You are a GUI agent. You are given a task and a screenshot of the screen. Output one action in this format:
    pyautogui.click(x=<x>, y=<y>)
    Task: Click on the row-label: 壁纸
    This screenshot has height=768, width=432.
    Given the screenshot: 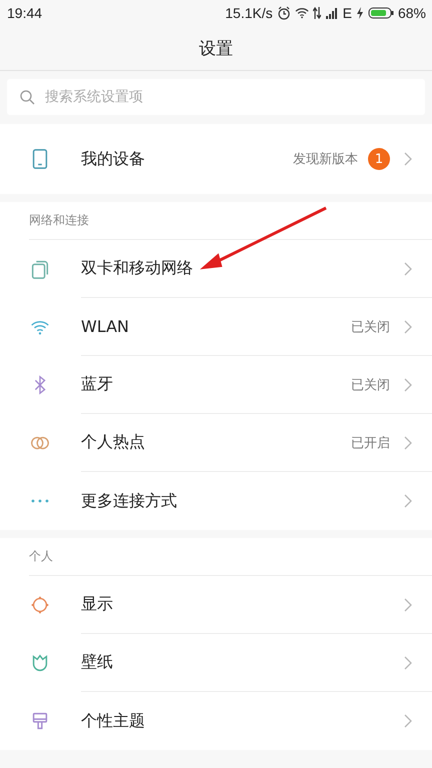 What is the action you would take?
    pyautogui.click(x=97, y=662)
    